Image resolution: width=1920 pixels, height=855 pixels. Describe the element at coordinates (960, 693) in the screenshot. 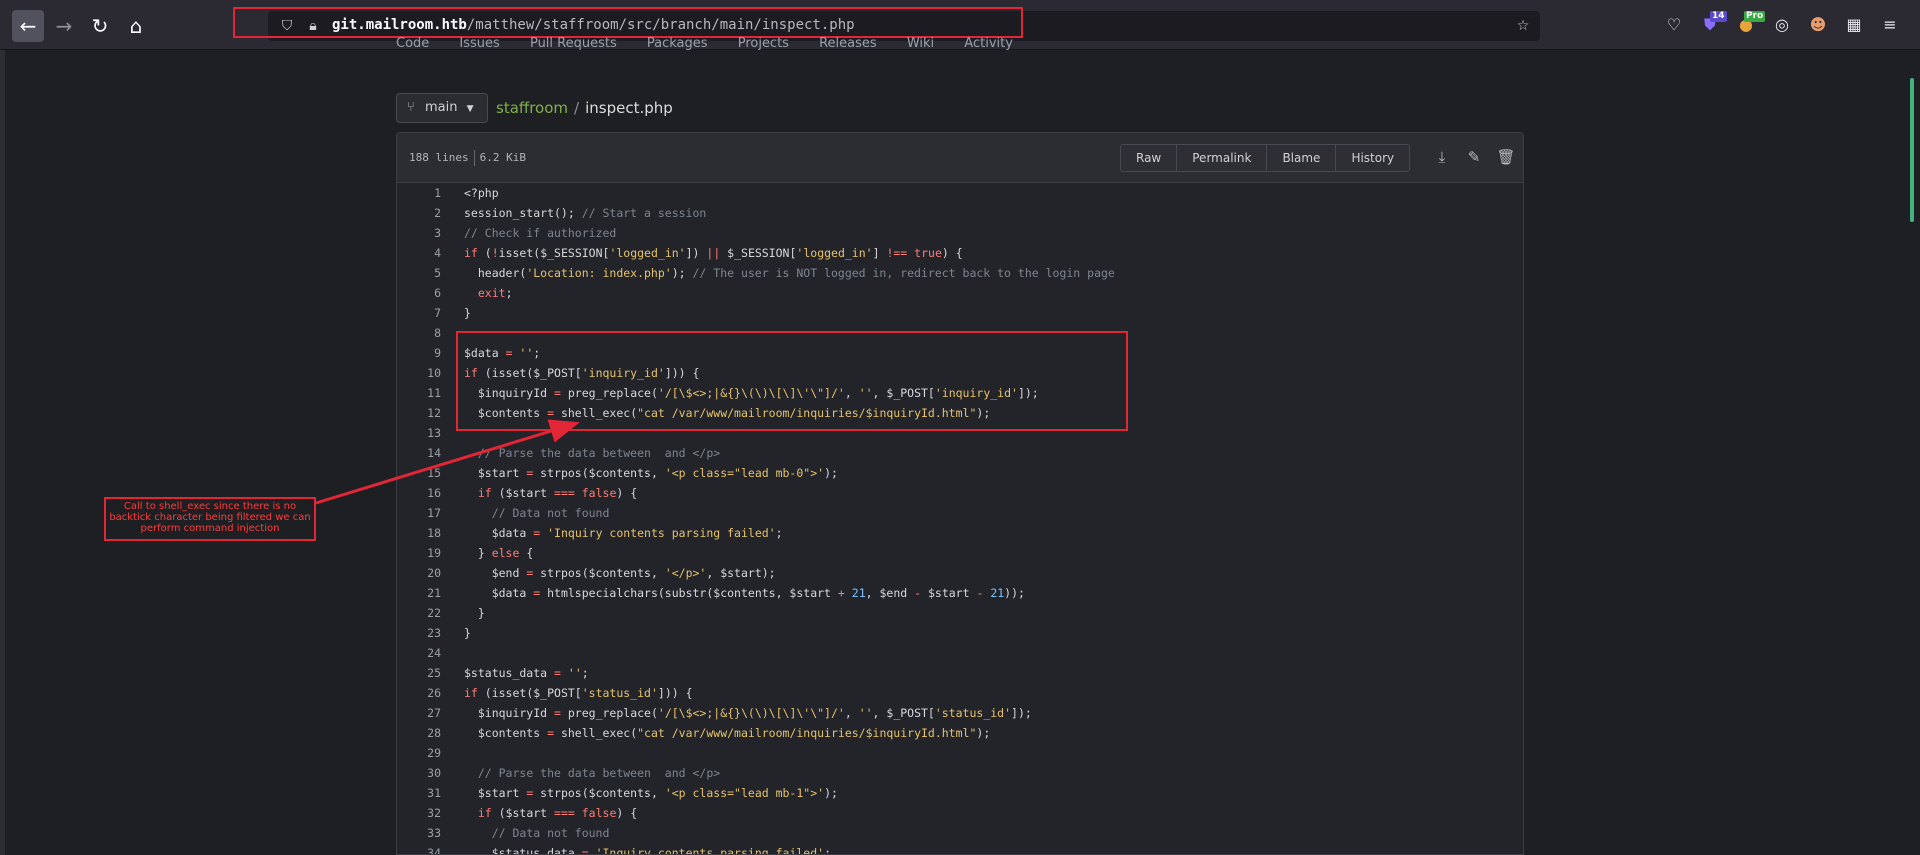

I see `code-line: 26 if (isset($_POST['status_id'])) {` at that location.